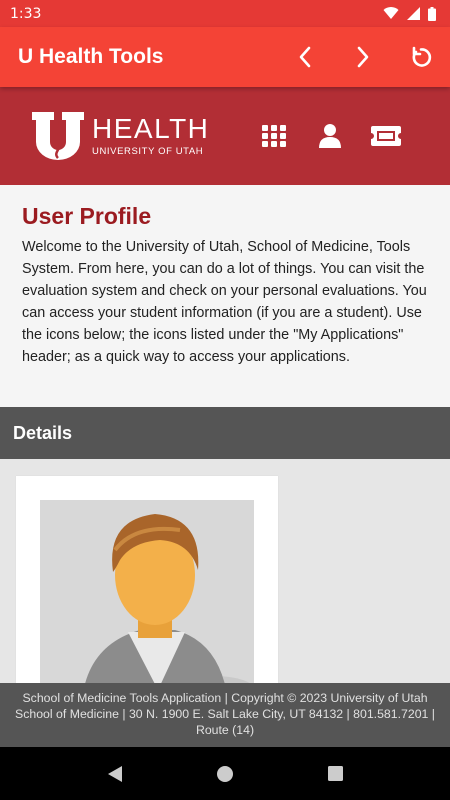 This screenshot has width=450, height=800. Describe the element at coordinates (151, 128) in the screenshot. I see `logo-health: HEALTH` at that location.